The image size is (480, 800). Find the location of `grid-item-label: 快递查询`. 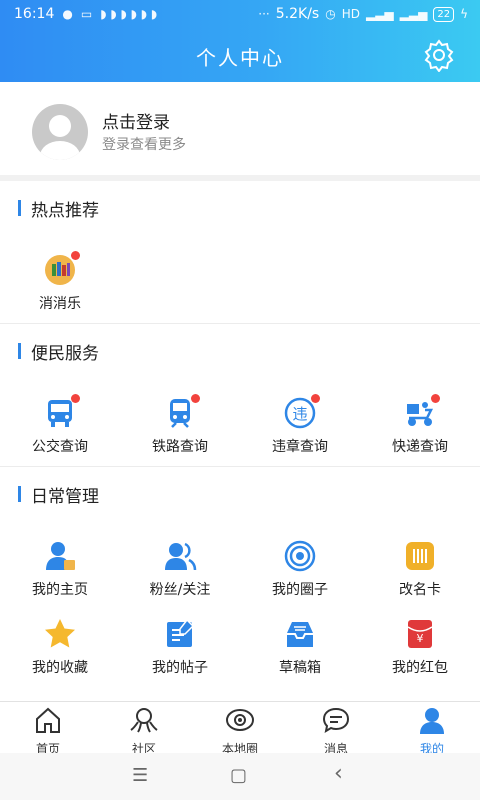

grid-item-label: 快递查询 is located at coordinates (420, 447).